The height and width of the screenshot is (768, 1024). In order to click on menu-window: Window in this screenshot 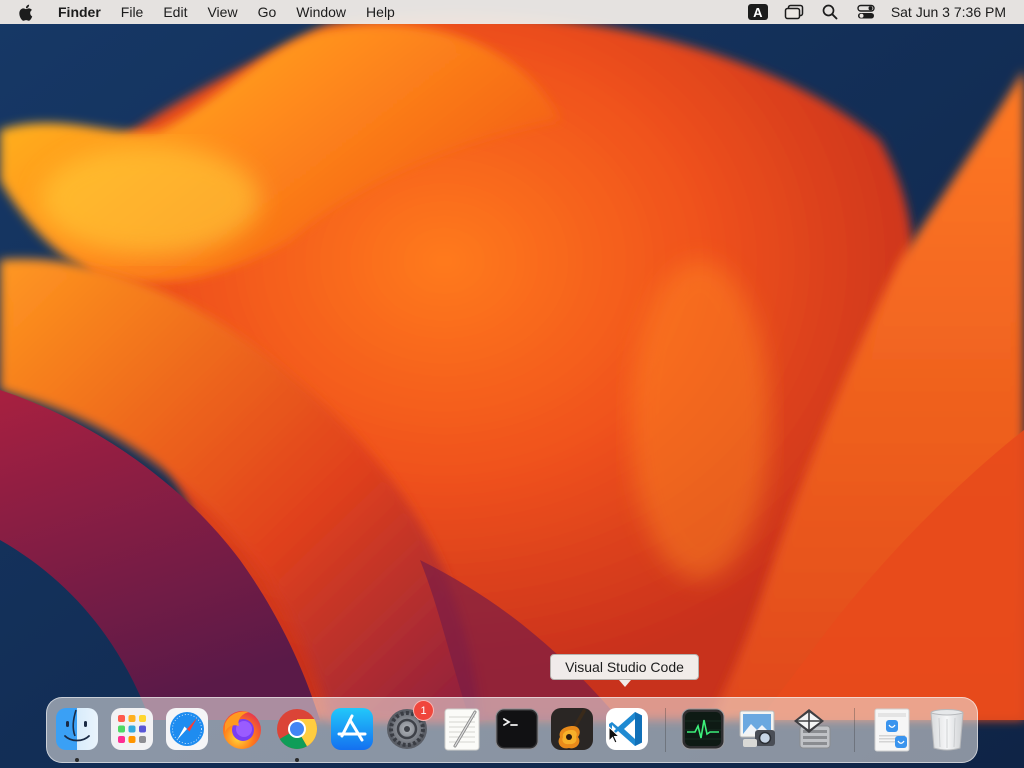, I will do `click(321, 12)`.